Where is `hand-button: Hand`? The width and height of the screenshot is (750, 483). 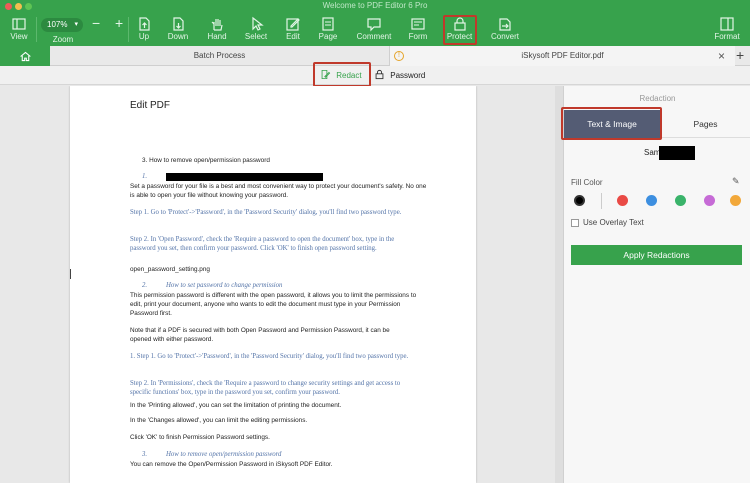
hand-button: Hand is located at coordinates (217, 29).